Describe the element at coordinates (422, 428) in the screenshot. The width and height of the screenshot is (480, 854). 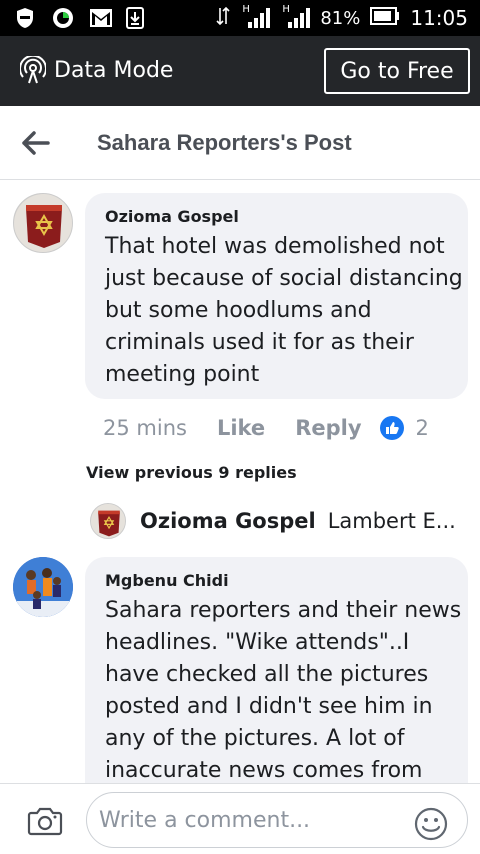
I see `reaction-count: 2` at that location.